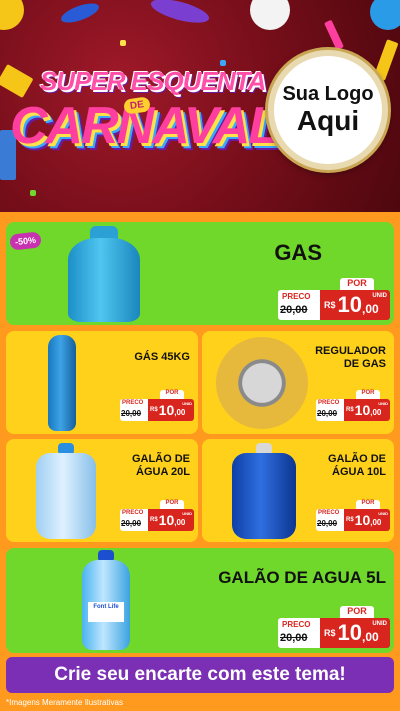 Image resolution: width=400 pixels, height=711 pixels. I want to click on title-super-esquenta: SUPER ESQUENTA, so click(153, 81).